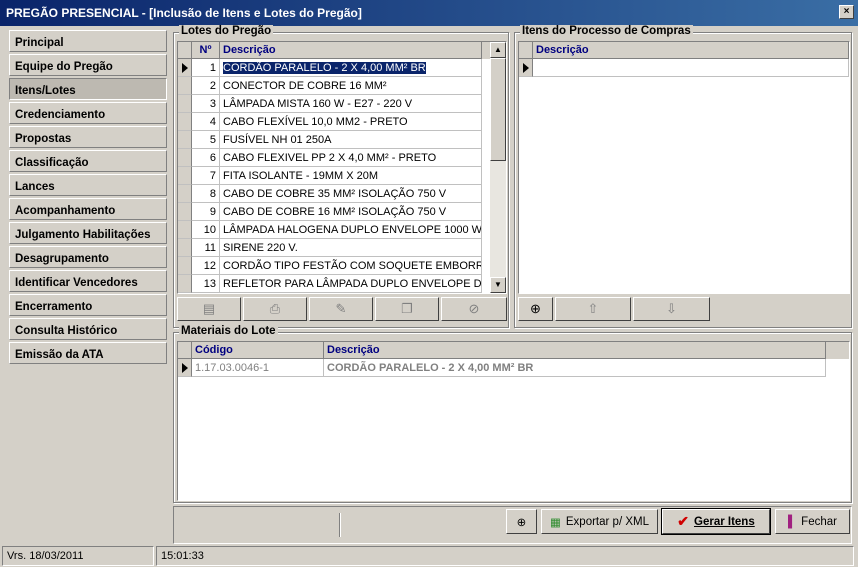  I want to click on cell-desc, so click(691, 68).